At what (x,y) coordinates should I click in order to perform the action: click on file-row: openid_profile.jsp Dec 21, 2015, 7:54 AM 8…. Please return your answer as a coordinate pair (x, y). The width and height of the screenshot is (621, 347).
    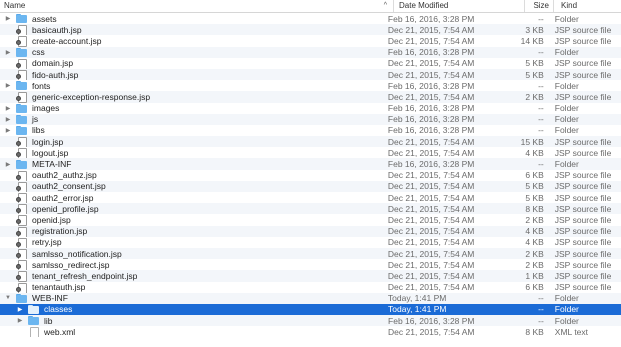
    Looking at the image, I should click on (310, 209).